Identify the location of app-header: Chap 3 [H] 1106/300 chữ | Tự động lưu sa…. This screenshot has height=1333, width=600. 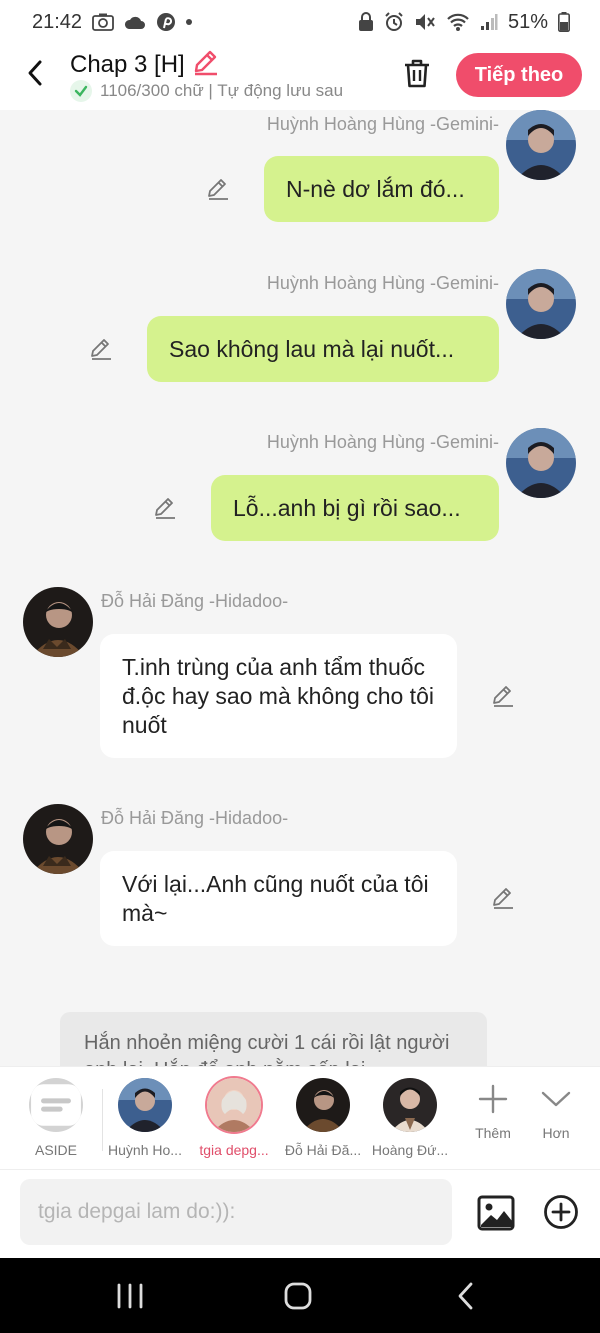
(300, 77).